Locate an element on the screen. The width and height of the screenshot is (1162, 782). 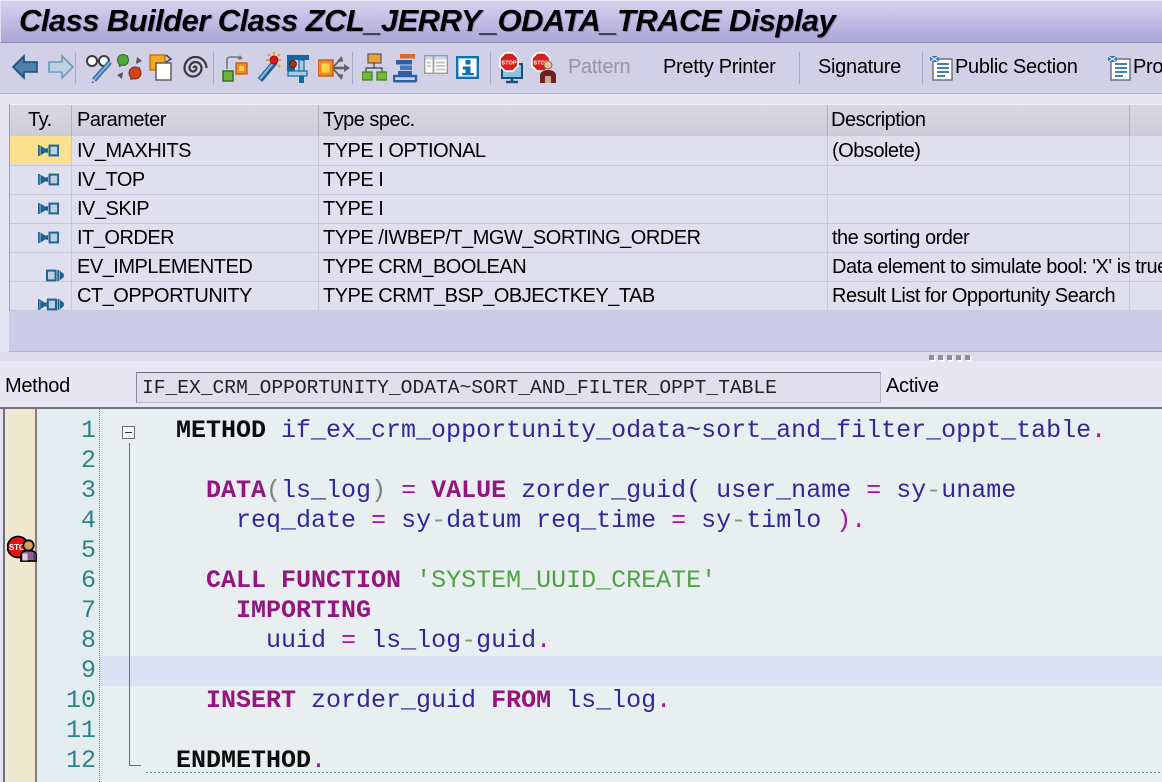
svg-text: STOP is located at coordinates (508, 63).